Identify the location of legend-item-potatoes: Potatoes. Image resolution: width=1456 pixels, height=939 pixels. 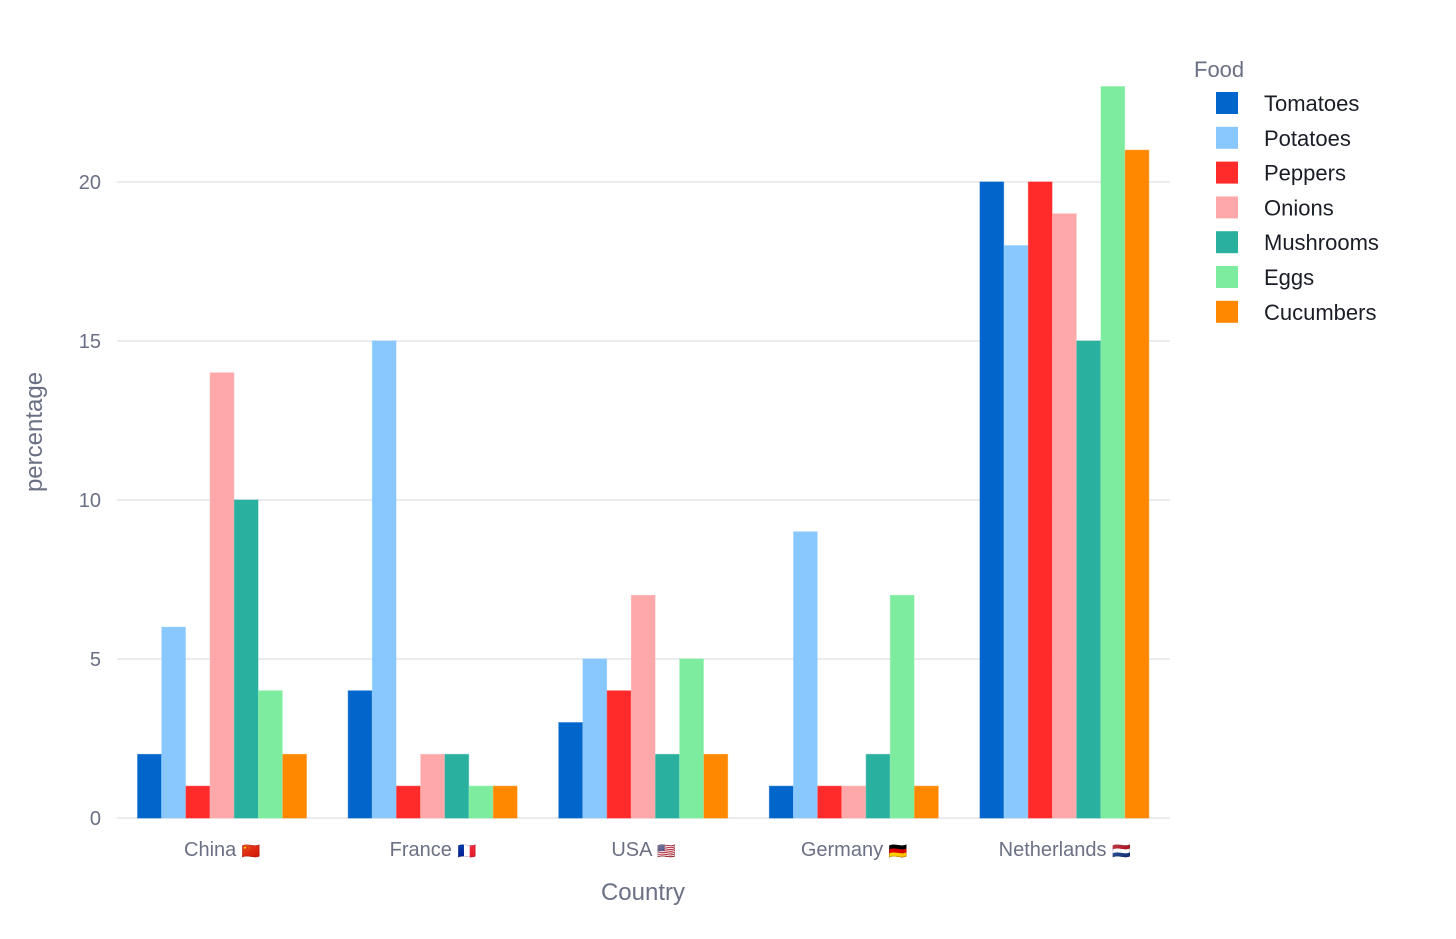
(1283, 138).